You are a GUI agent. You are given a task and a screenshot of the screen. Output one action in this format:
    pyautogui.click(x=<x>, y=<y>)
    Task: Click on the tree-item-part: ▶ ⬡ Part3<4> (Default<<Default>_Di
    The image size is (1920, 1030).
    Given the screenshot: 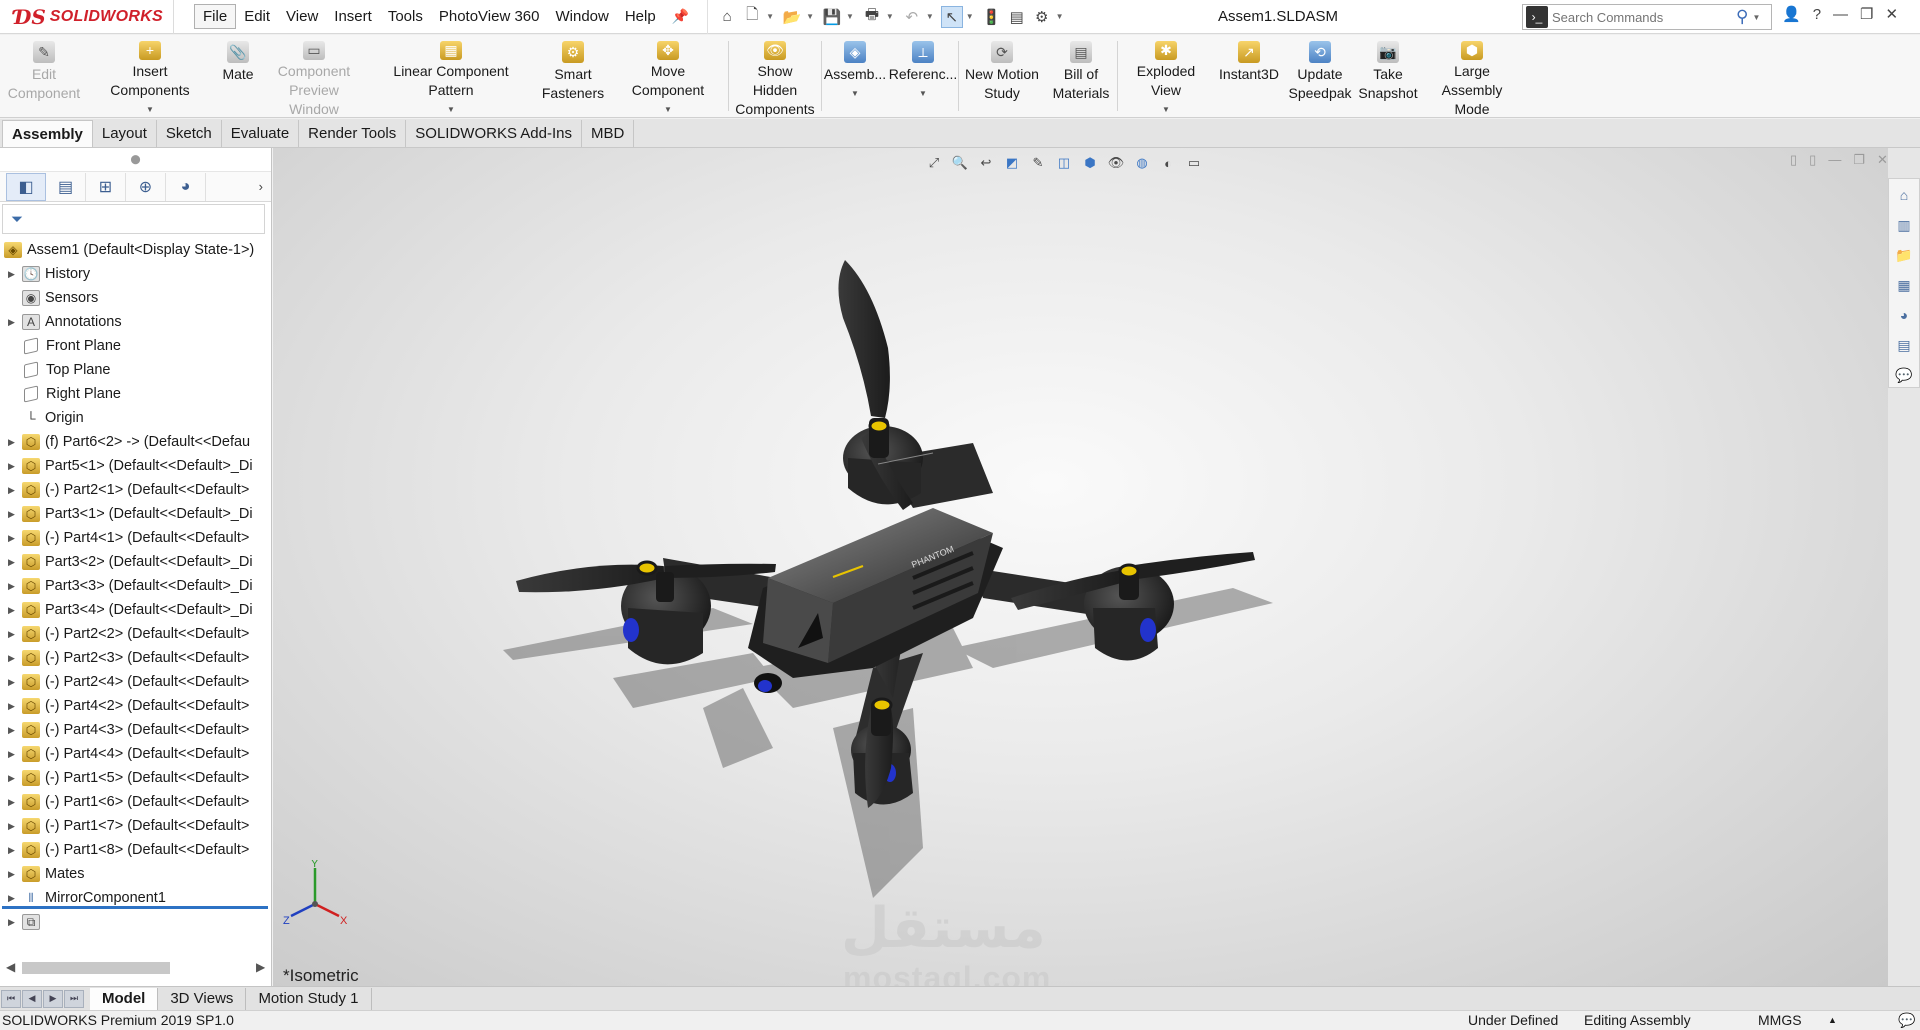 What is the action you would take?
    pyautogui.click(x=135, y=610)
    